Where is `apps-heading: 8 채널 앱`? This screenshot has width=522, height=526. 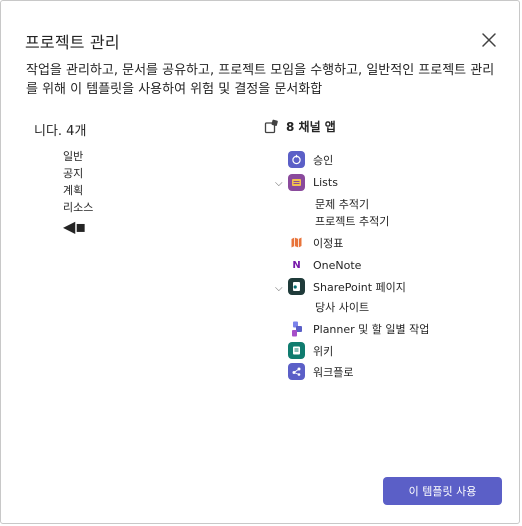
apps-heading: 8 채널 앱 is located at coordinates (300, 126).